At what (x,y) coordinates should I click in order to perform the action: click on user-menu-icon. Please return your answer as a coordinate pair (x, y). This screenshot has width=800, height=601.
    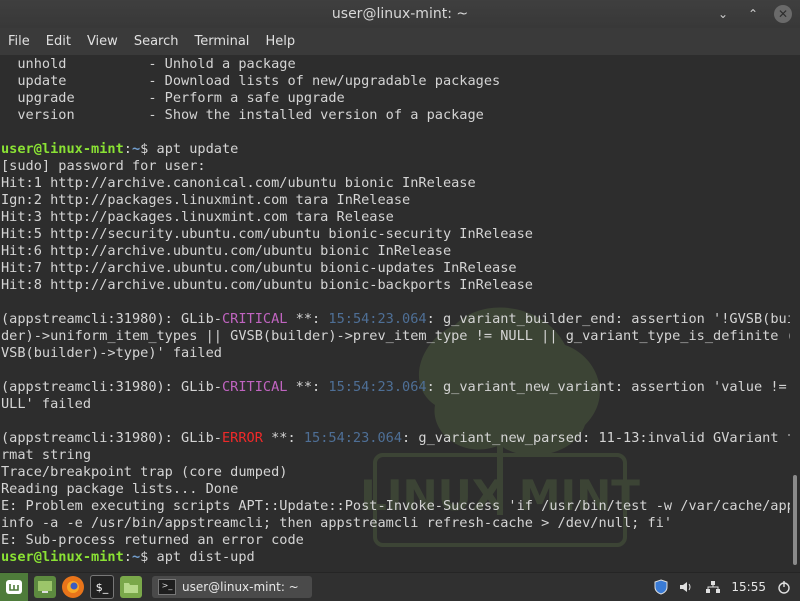
    Looking at the image, I should click on (784, 587).